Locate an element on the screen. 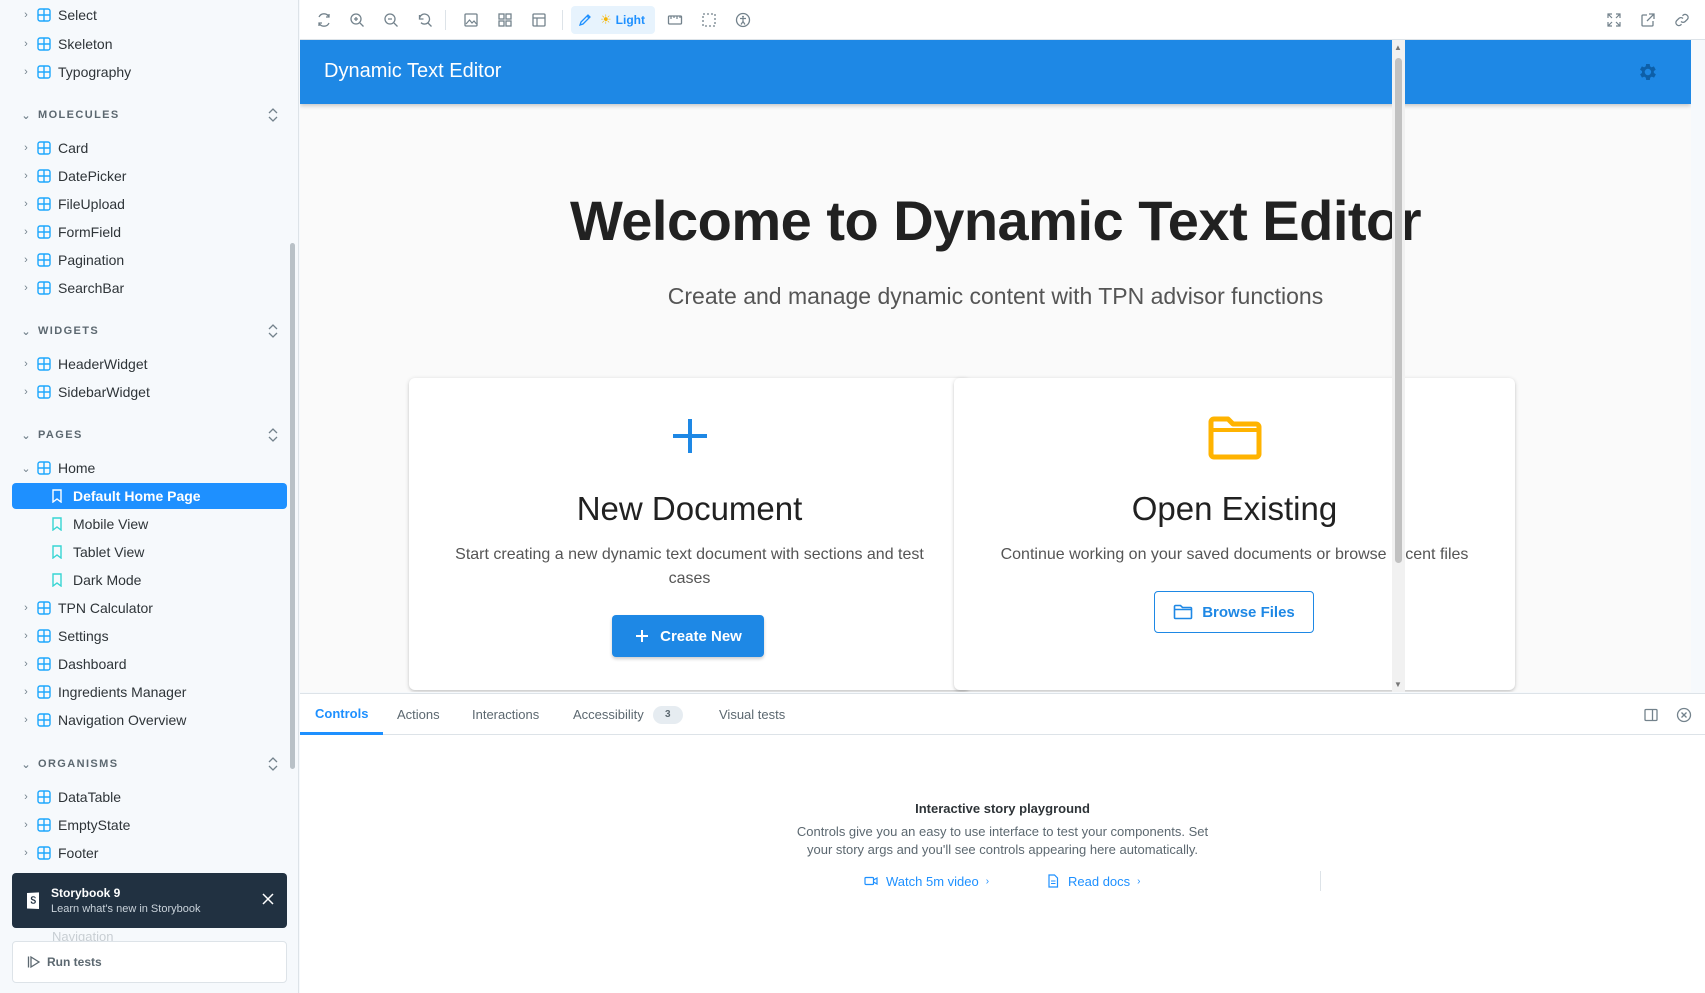 This screenshot has width=1705, height=993. browse-files-button: Browse Files is located at coordinates (1234, 612).